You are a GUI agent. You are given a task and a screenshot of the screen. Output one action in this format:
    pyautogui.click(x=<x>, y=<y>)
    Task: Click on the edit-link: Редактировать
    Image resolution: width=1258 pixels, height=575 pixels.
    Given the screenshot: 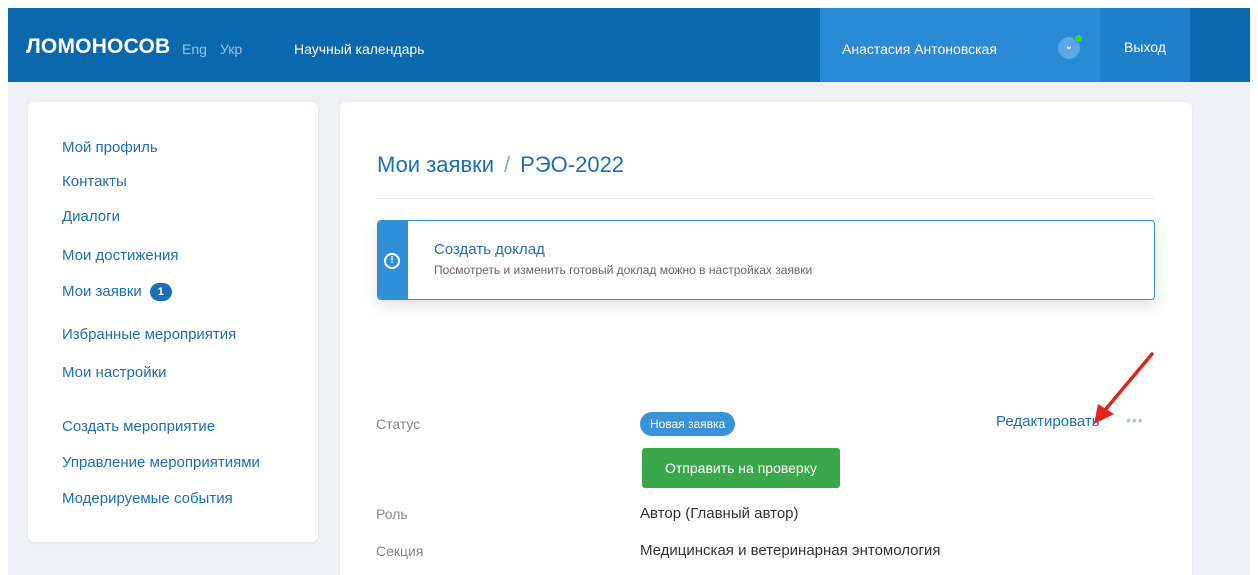 What is the action you would take?
    pyautogui.click(x=1048, y=421)
    